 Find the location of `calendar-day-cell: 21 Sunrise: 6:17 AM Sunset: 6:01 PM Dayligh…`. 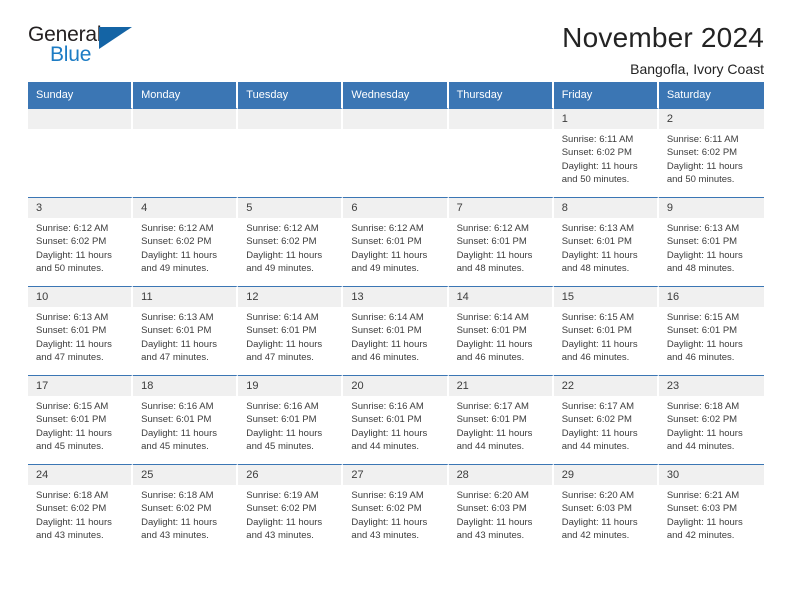

calendar-day-cell: 21 Sunrise: 6:17 AM Sunset: 6:01 PM Dayligh… is located at coordinates (501, 419).